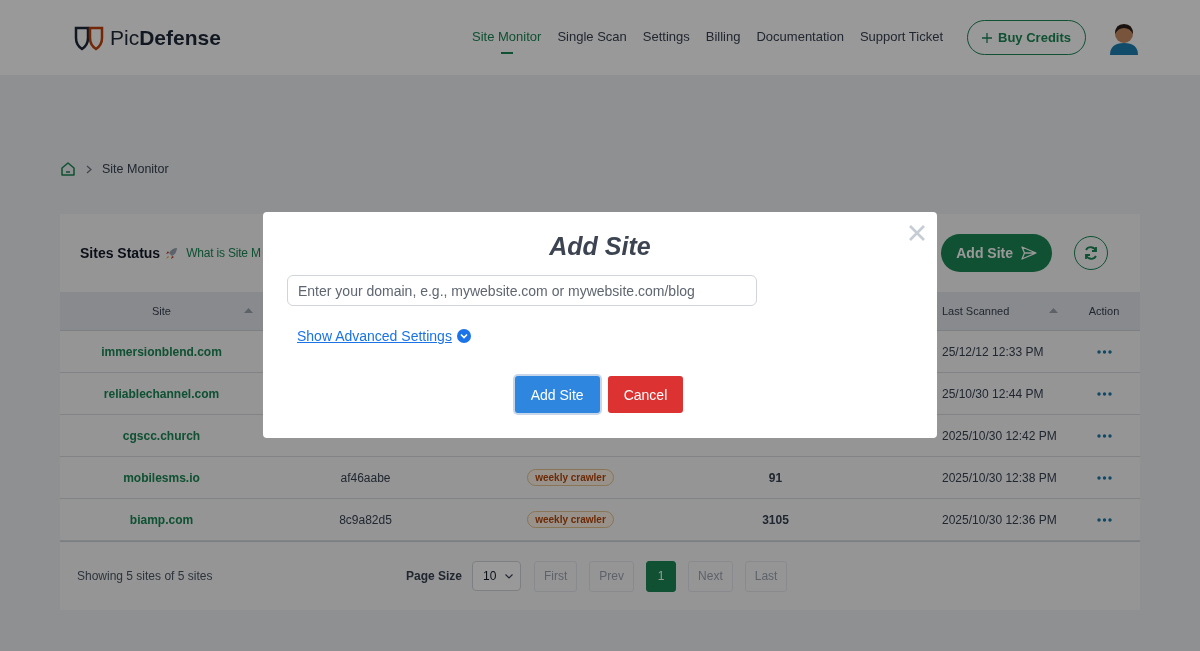  I want to click on nav-link: Settings, so click(666, 37).